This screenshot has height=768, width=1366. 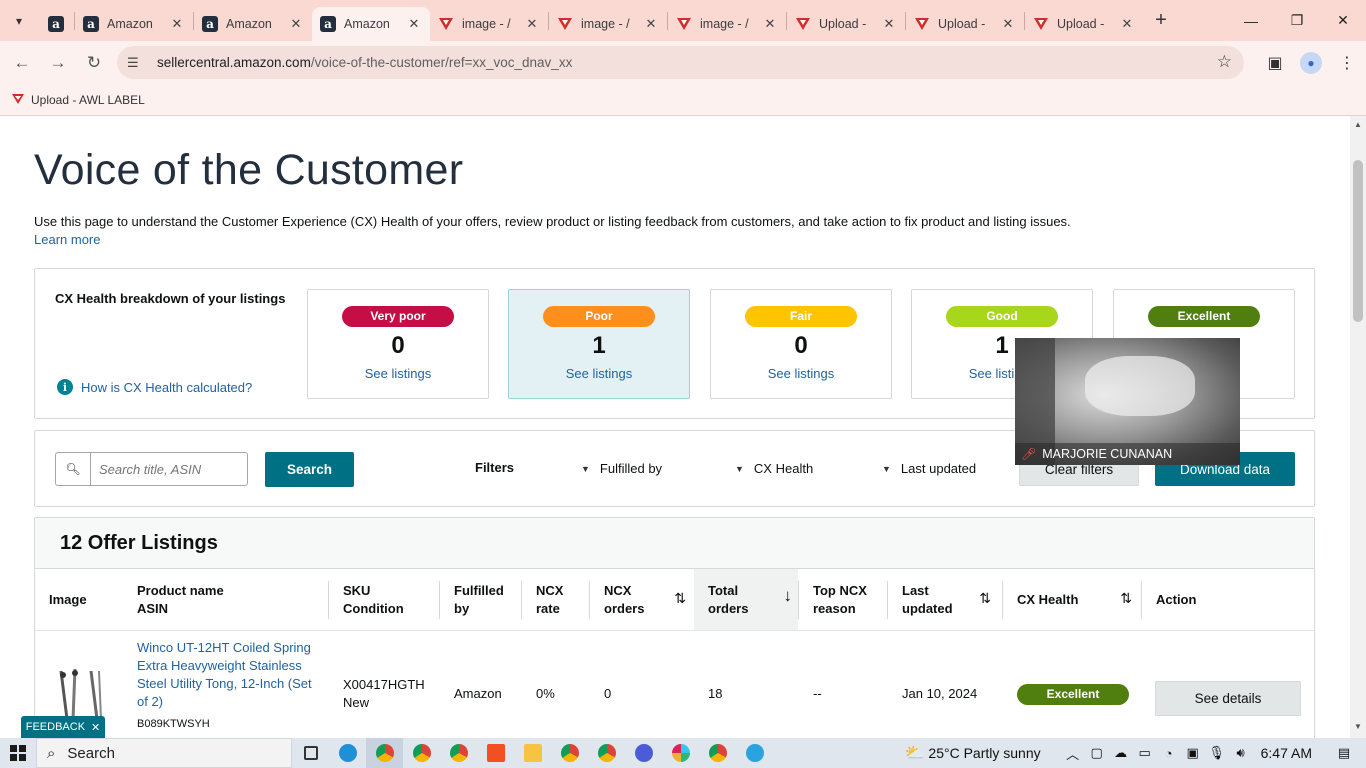 What do you see at coordinates (532, 753) in the screenshot?
I see `file-explorer-icon` at bounding box center [532, 753].